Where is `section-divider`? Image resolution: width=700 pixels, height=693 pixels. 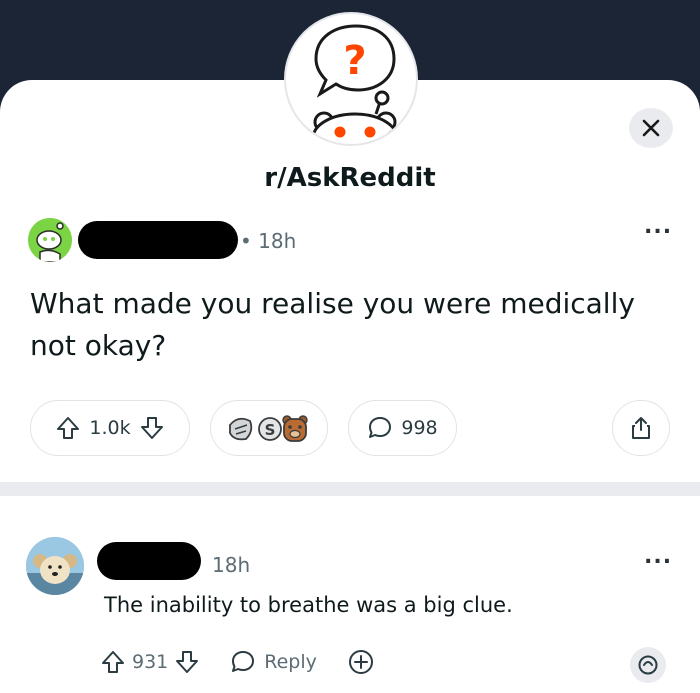 section-divider is located at coordinates (350, 489).